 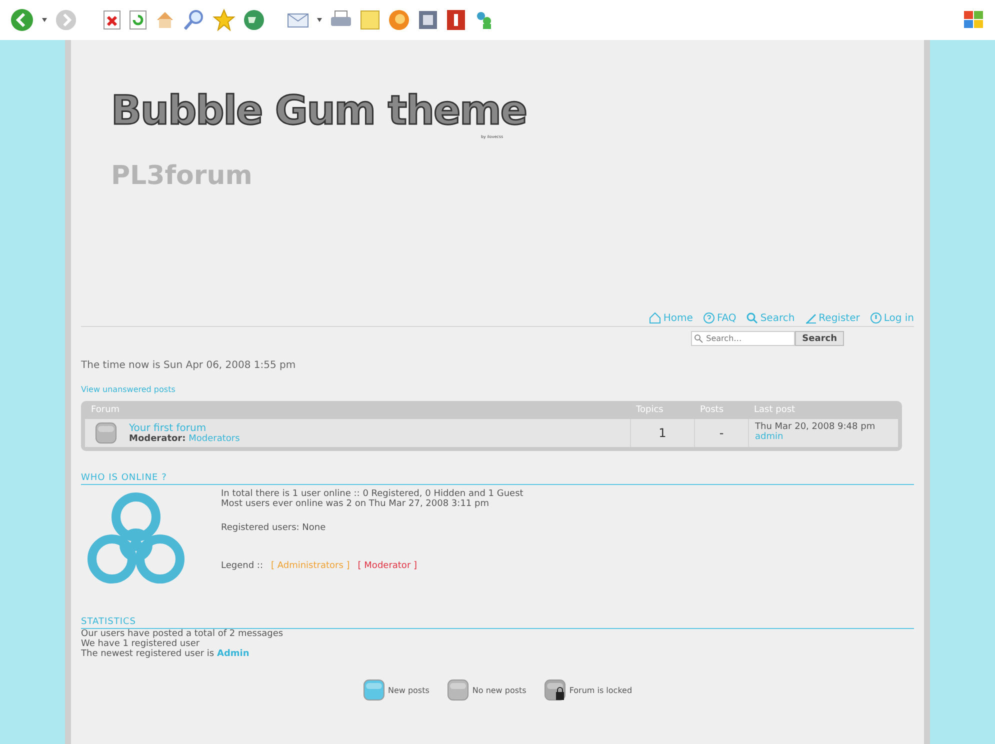 I want to click on logo: Bubble Gum theme, so click(x=318, y=111).